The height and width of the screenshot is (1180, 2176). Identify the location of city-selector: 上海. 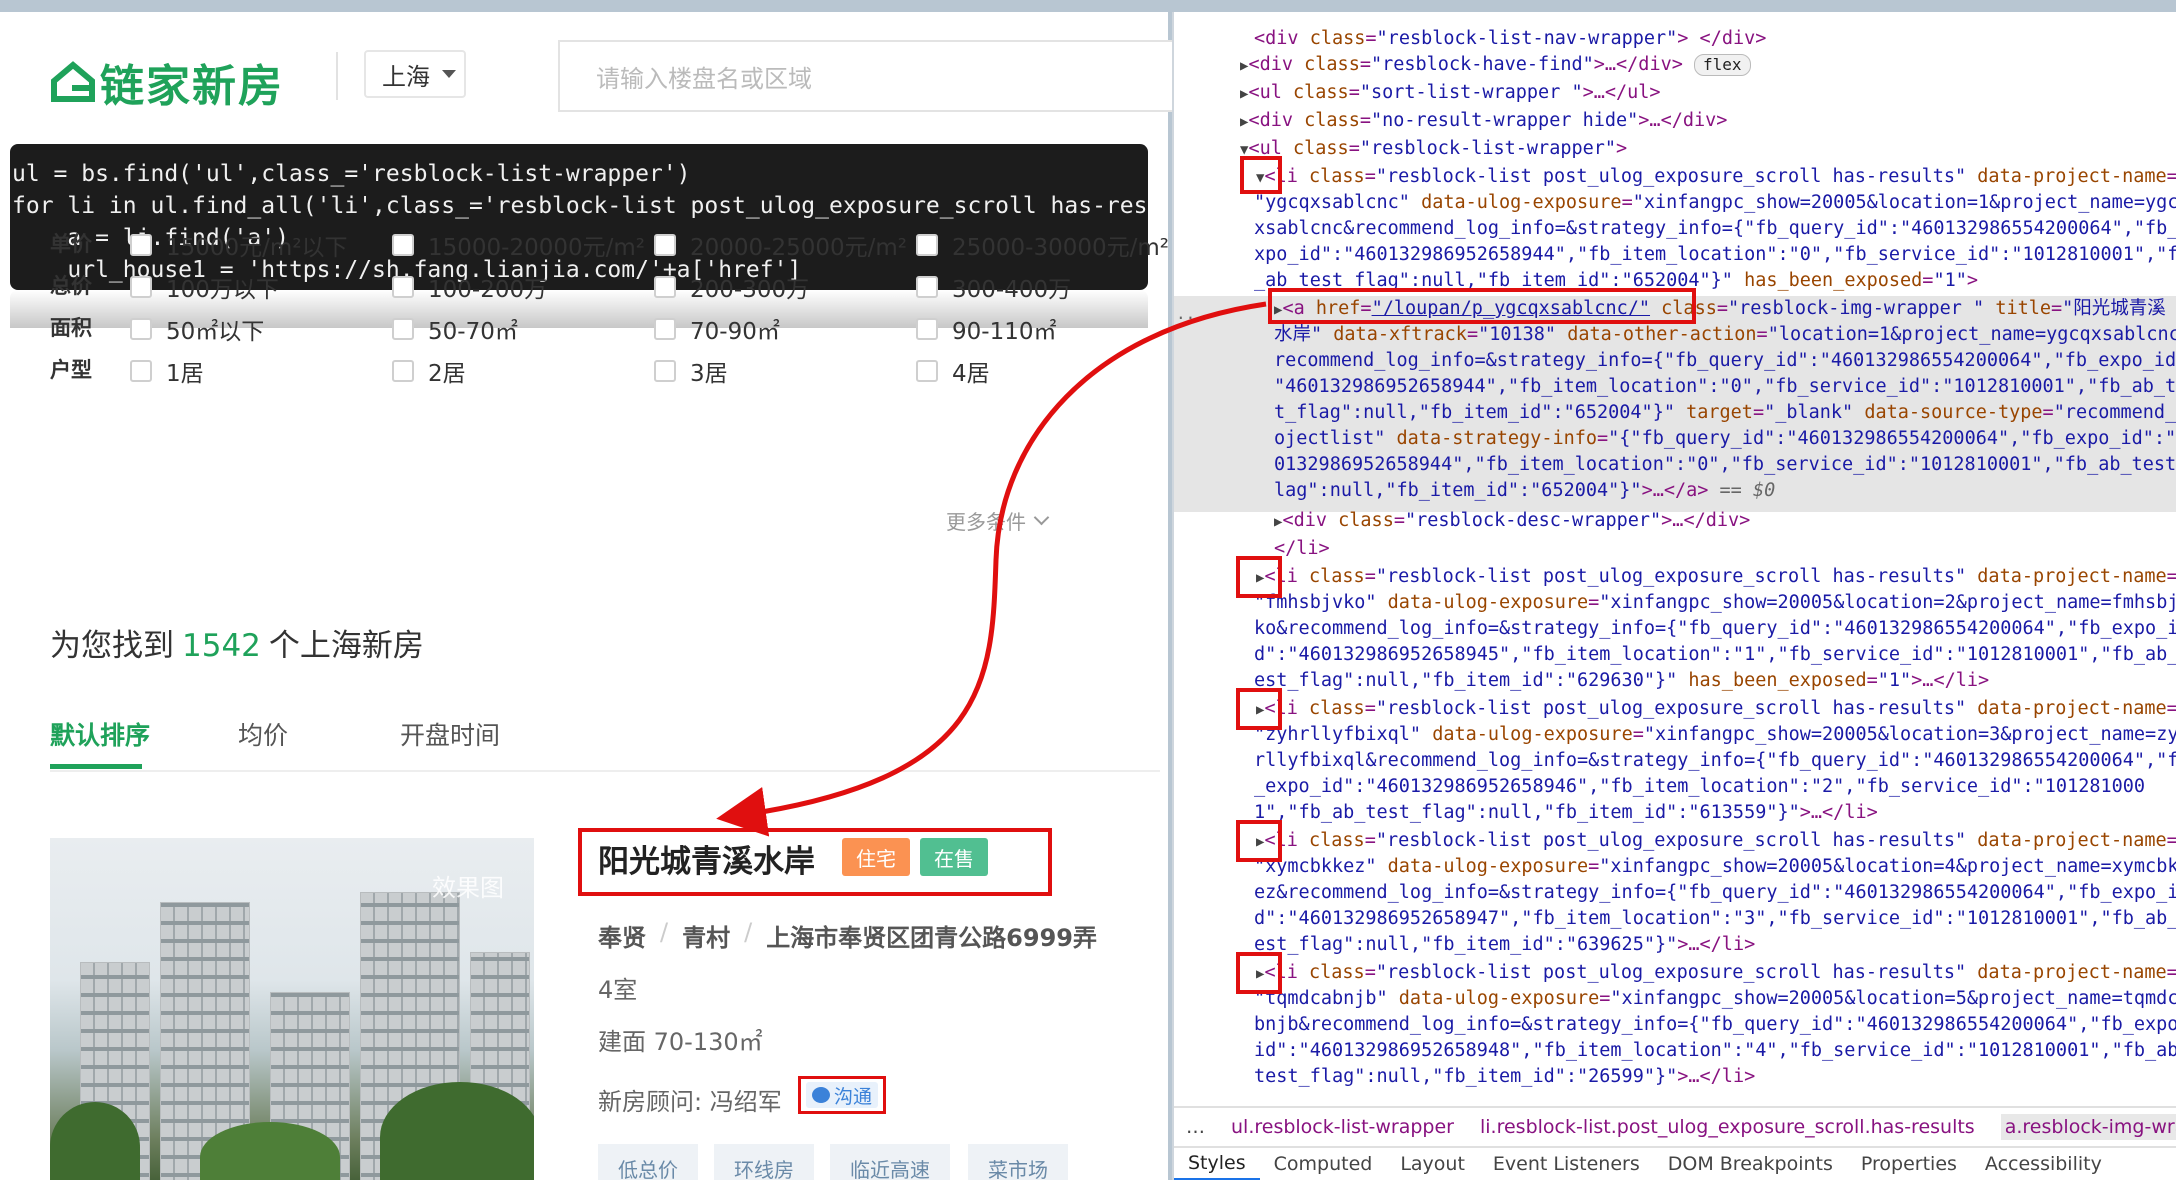
(415, 74).